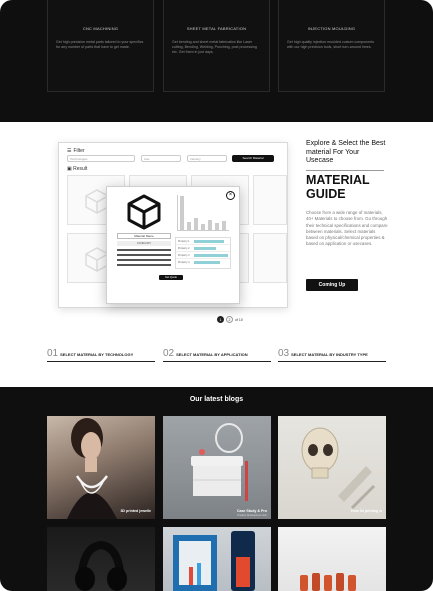 The height and width of the screenshot is (591, 433). I want to click on step-application: 02 SELECT MATERIAL BY APPLICATION, so click(217, 355).